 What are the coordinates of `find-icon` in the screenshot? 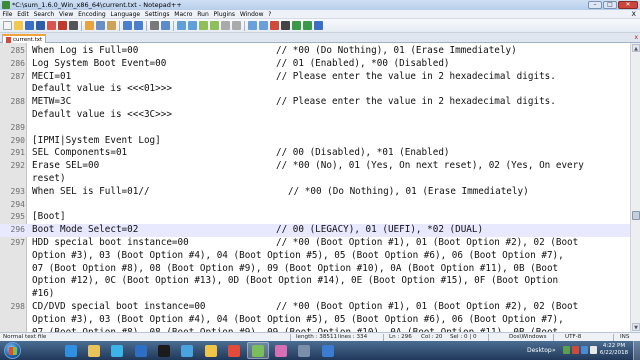 It's located at (154, 25).